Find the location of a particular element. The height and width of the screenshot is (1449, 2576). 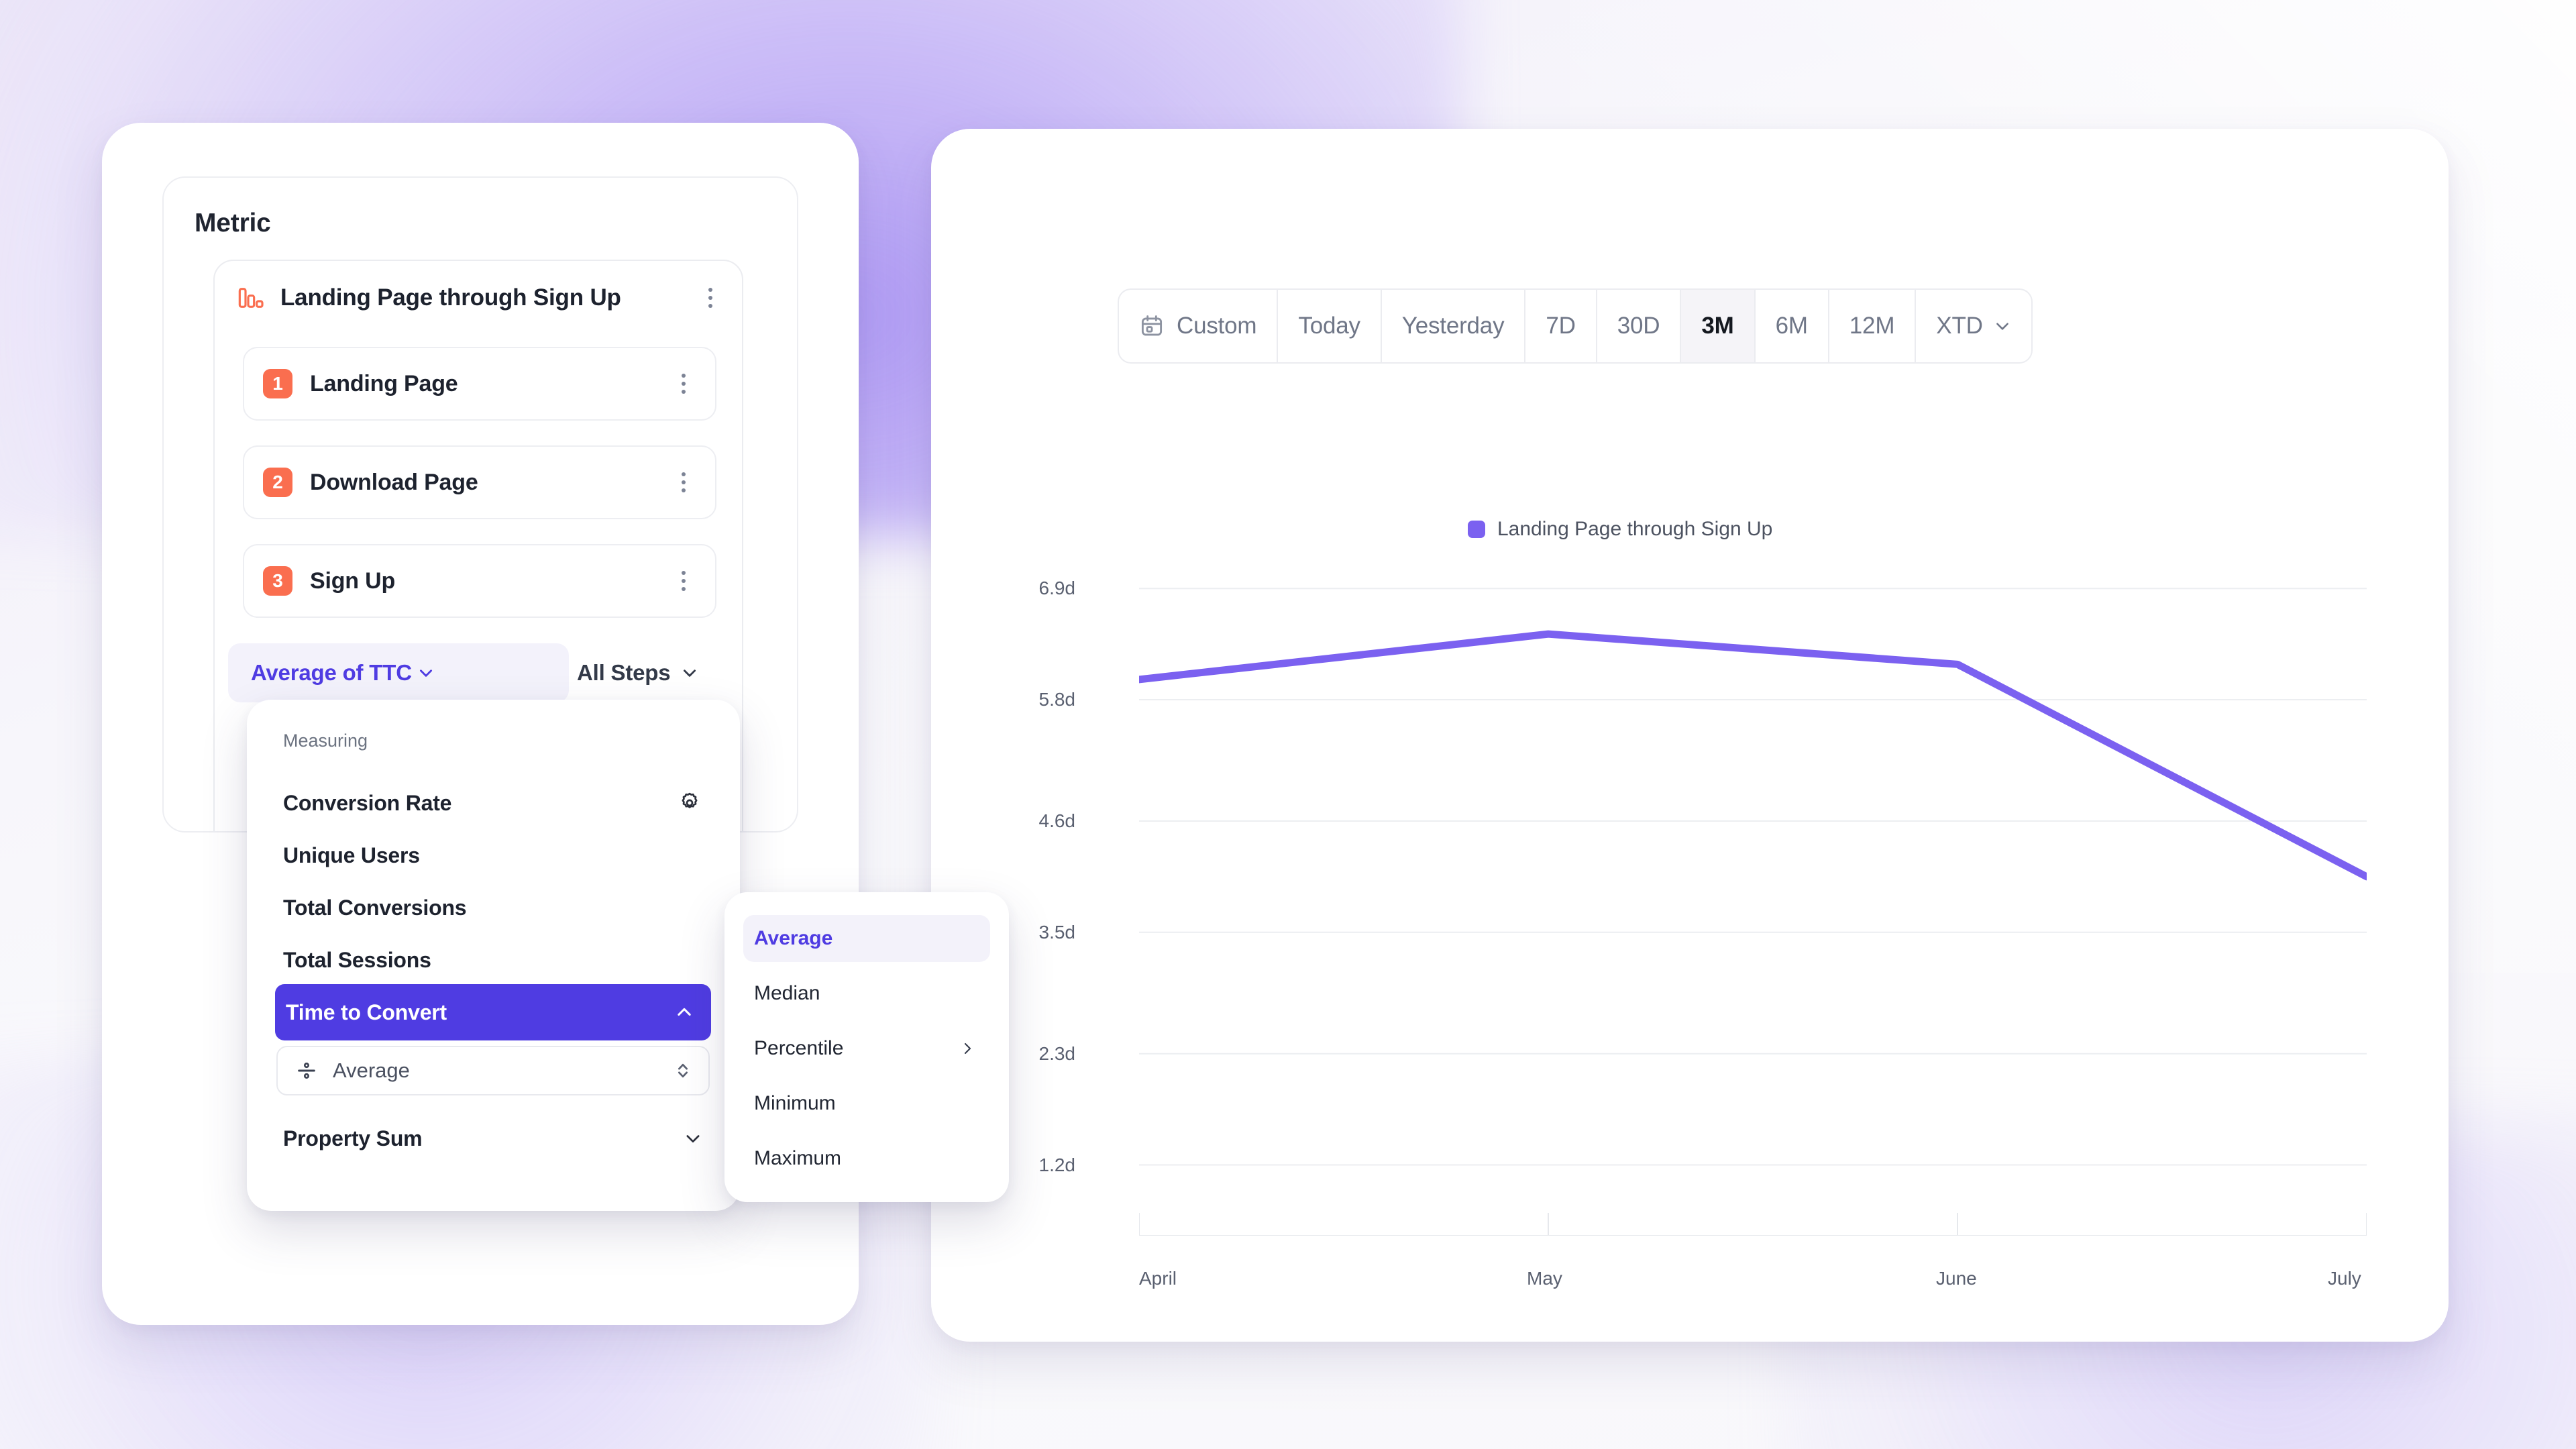

menu-item-label: Total Conversions is located at coordinates (375, 907).